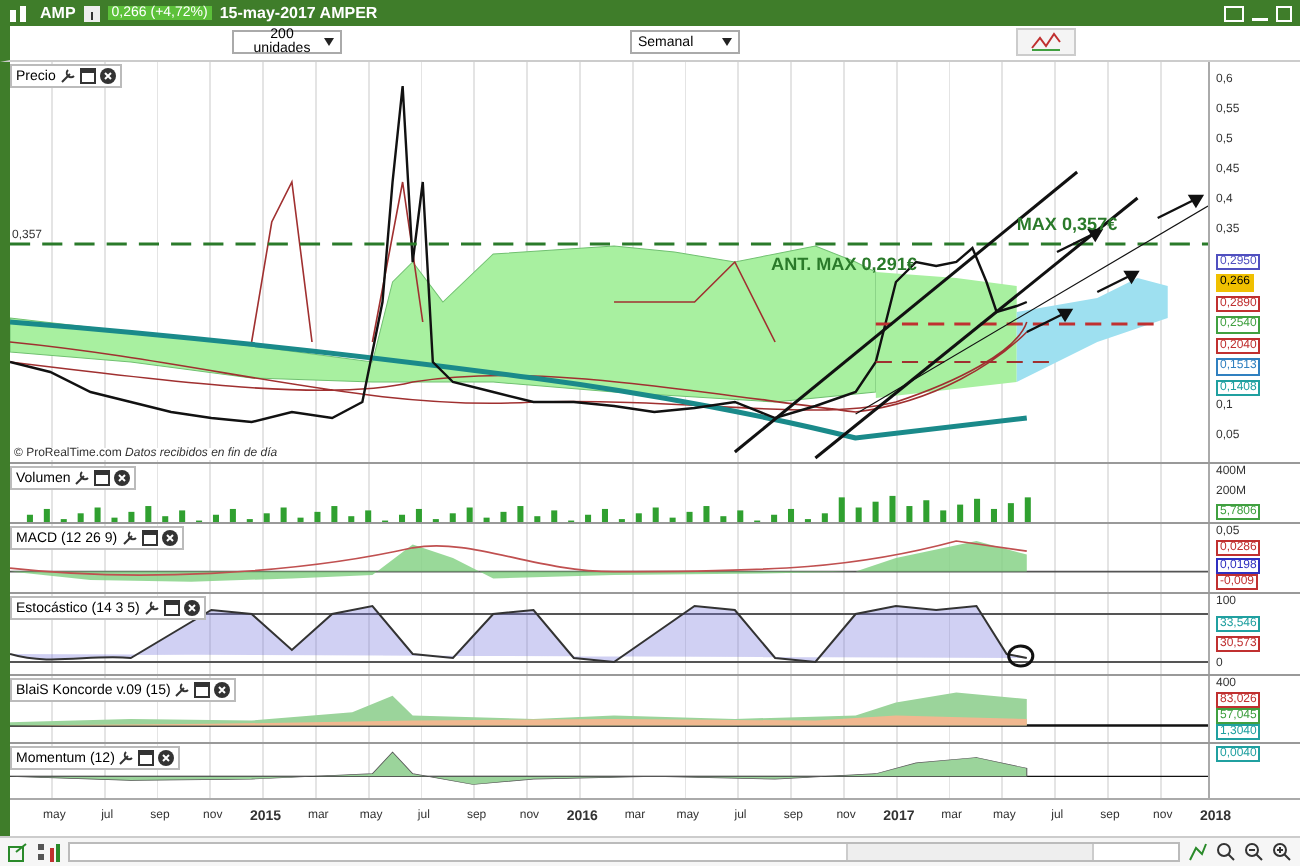 This screenshot has width=1300, height=866. What do you see at coordinates (844, 264) in the screenshot?
I see `annotation-label: ANT. MAX 0,291€` at bounding box center [844, 264].